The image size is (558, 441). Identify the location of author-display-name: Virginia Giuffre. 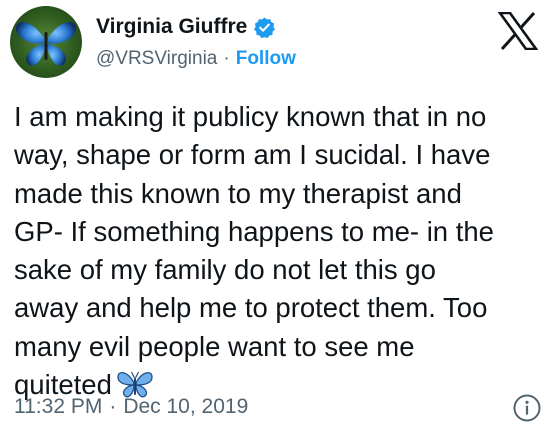
(171, 27).